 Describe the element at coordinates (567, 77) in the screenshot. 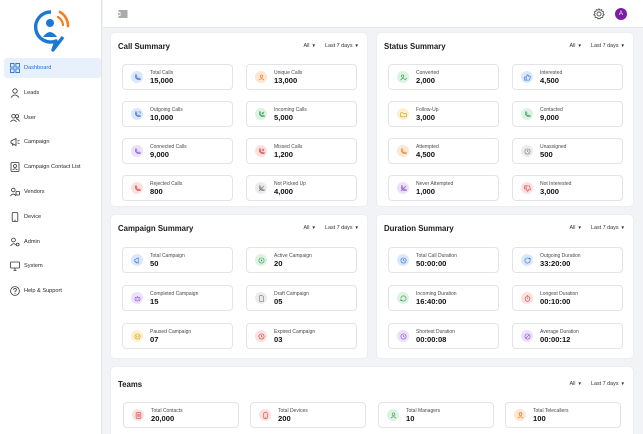

I see `stat-interested: Interested 4,500` at that location.